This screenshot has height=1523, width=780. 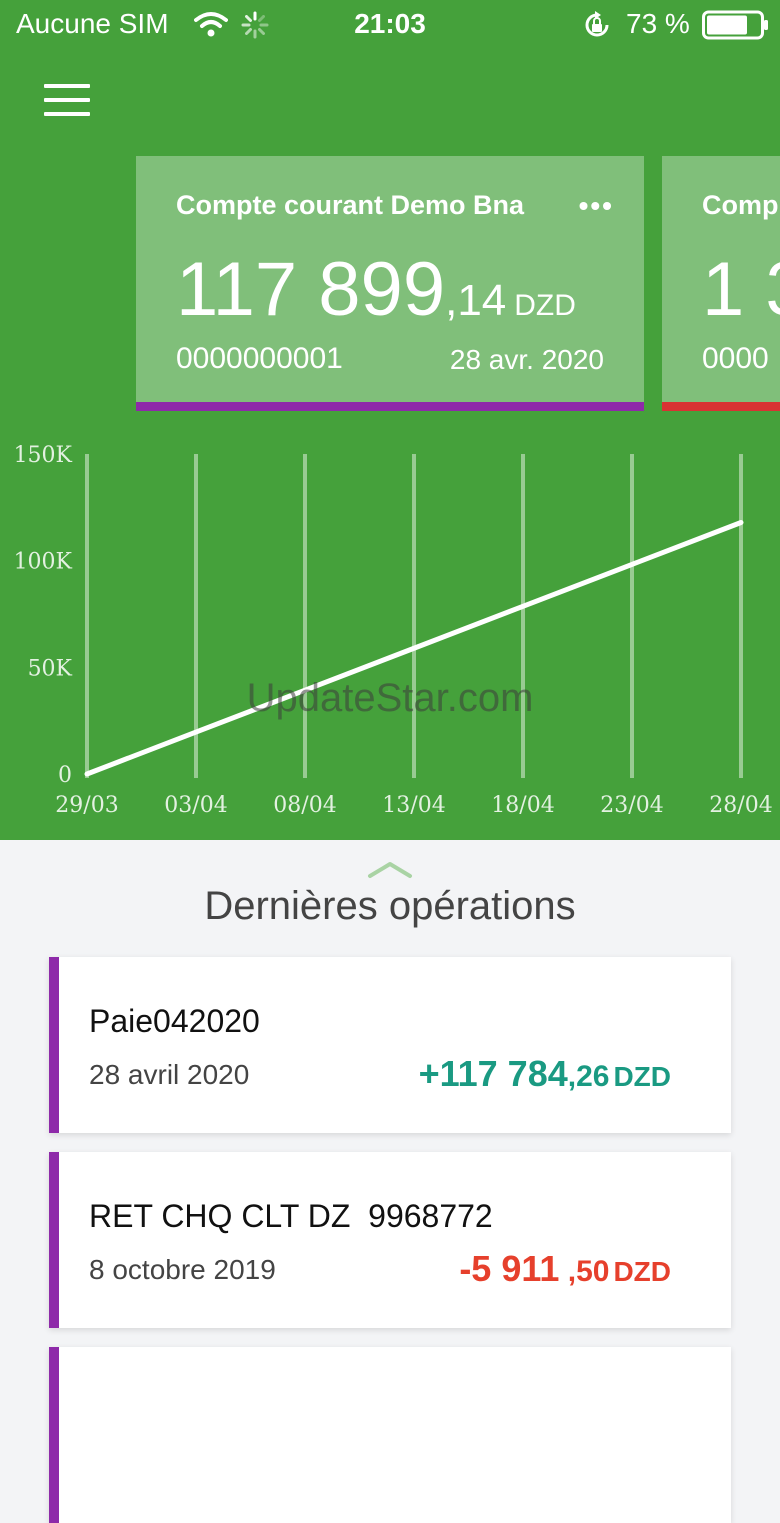 I want to click on operation-item, so click(x=390, y=1435).